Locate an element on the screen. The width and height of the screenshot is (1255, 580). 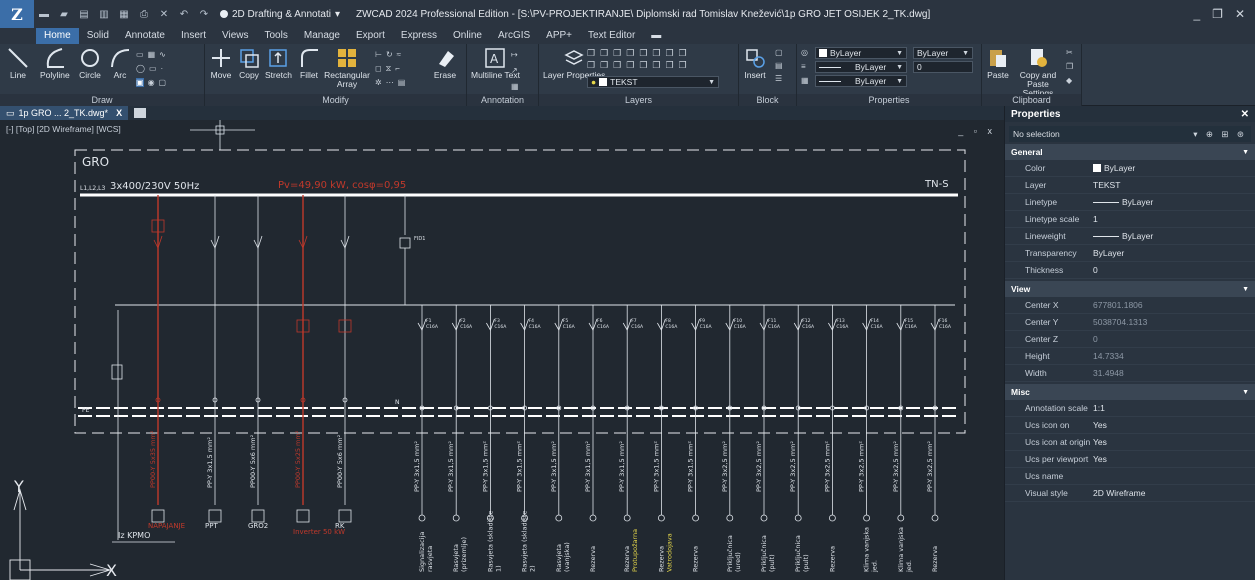
property-row: Height 14.7334 is located at coordinates (1130, 356).